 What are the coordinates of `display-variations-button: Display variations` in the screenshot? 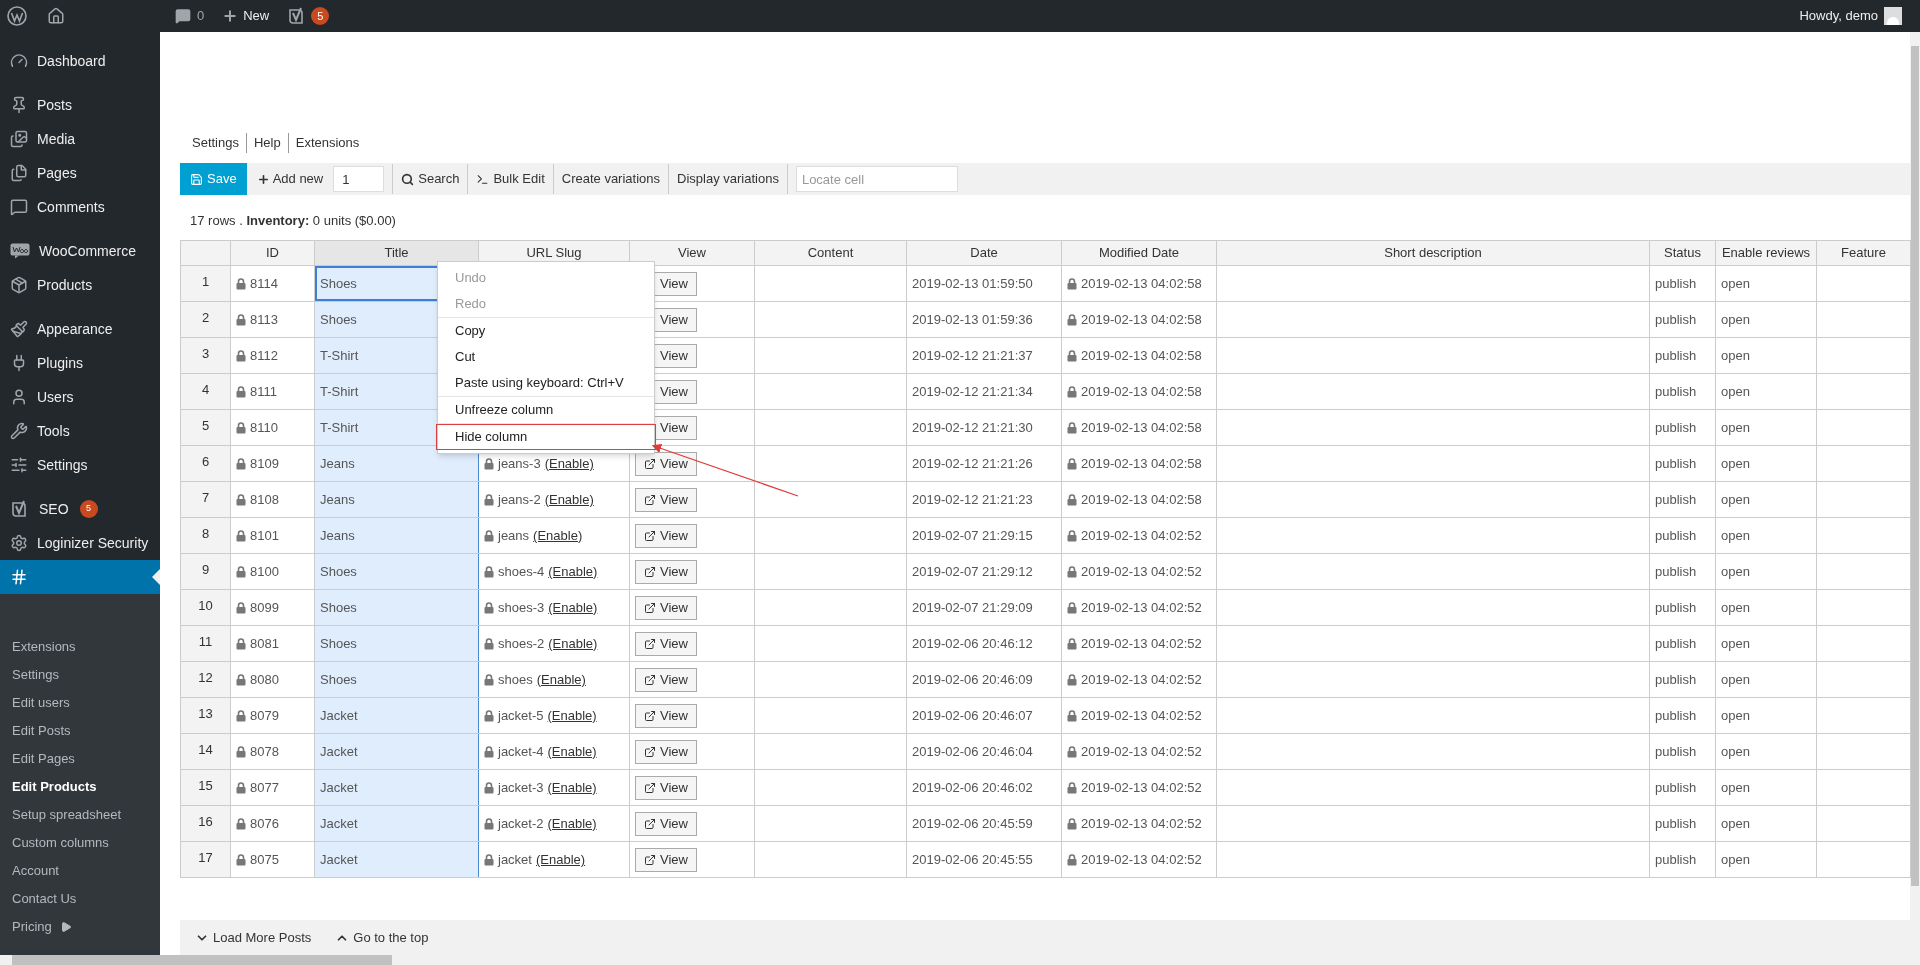 It's located at (728, 179).